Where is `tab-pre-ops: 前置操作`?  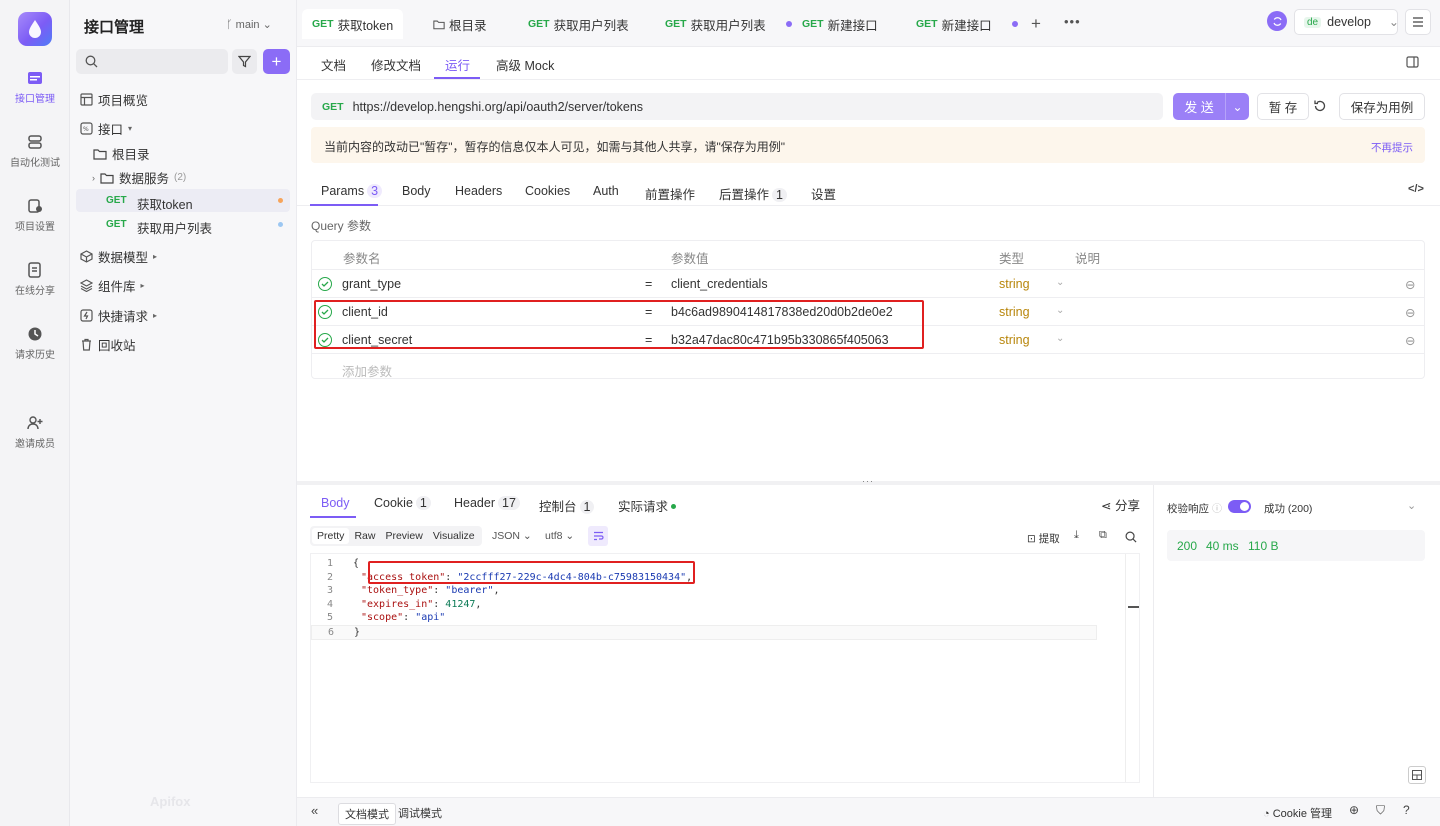
tab-pre-ops: 前置操作 is located at coordinates (670, 193).